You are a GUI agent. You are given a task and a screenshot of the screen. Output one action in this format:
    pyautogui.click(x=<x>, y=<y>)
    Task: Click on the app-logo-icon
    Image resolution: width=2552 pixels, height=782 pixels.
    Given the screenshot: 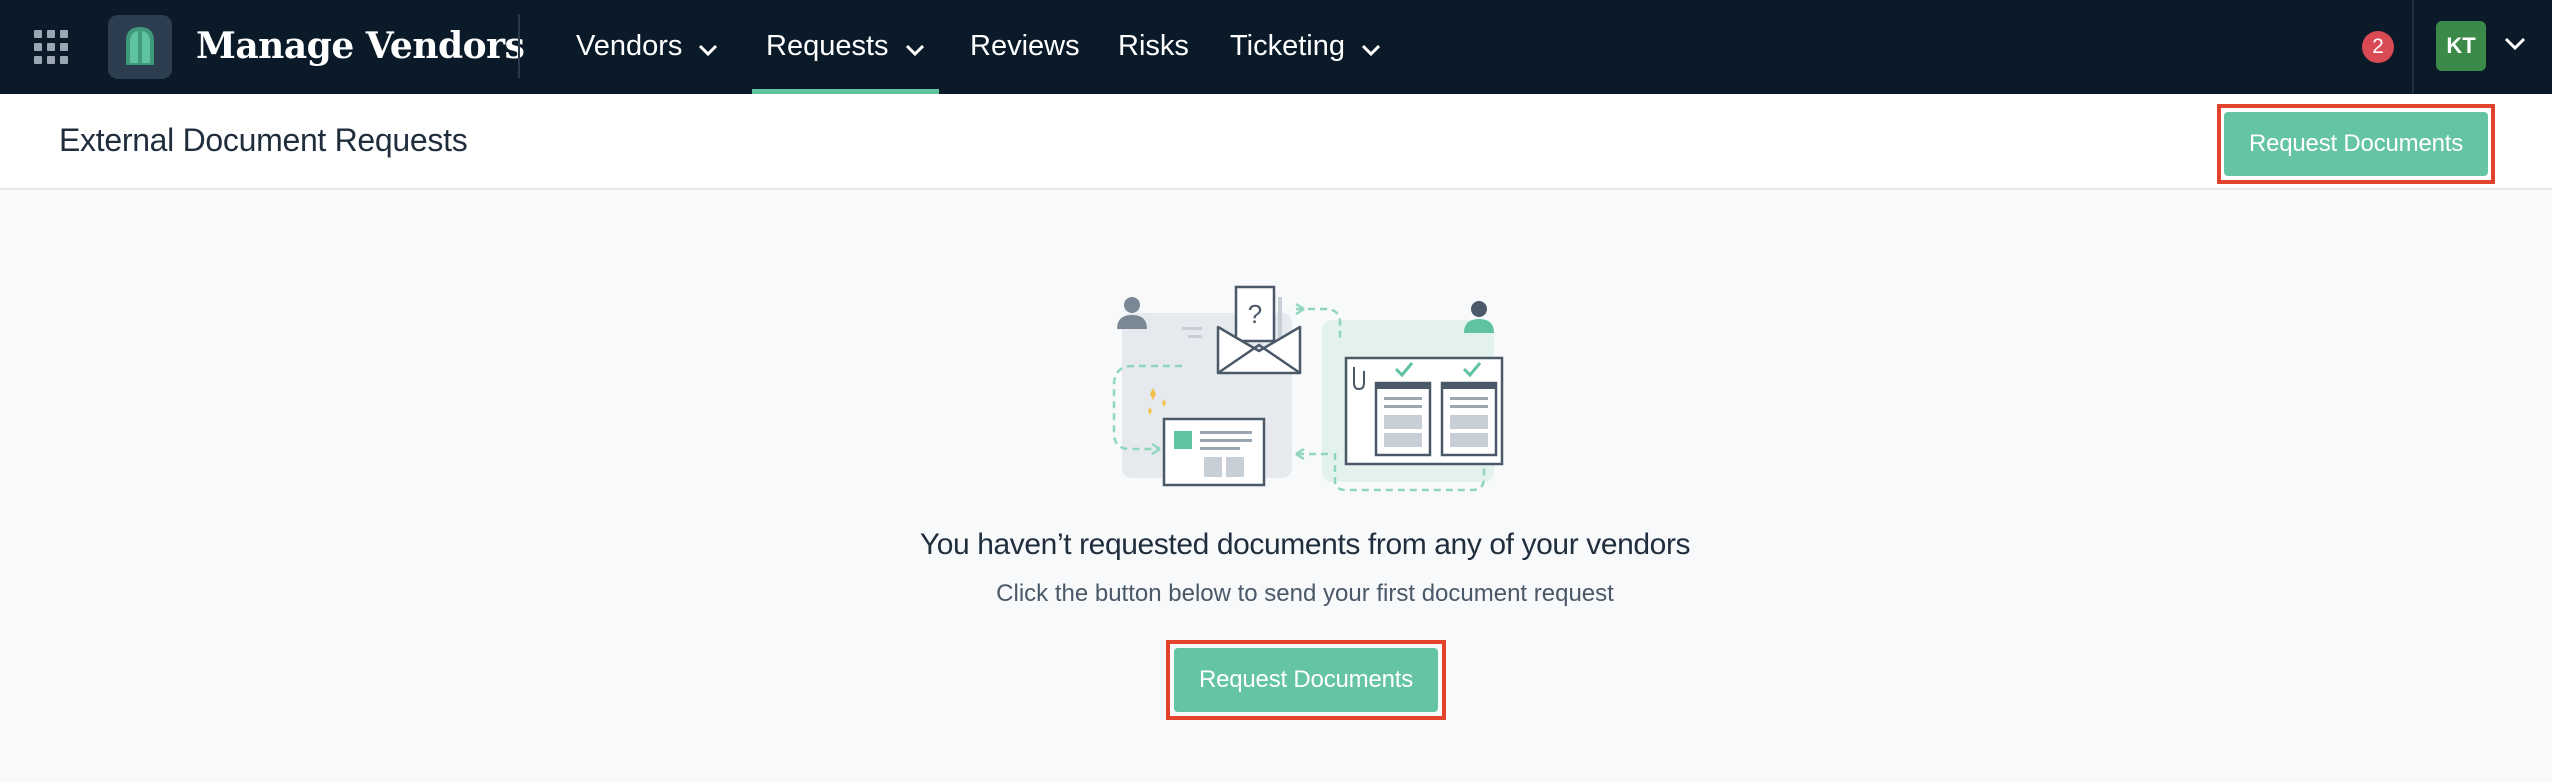 What is the action you would take?
    pyautogui.click(x=140, y=47)
    